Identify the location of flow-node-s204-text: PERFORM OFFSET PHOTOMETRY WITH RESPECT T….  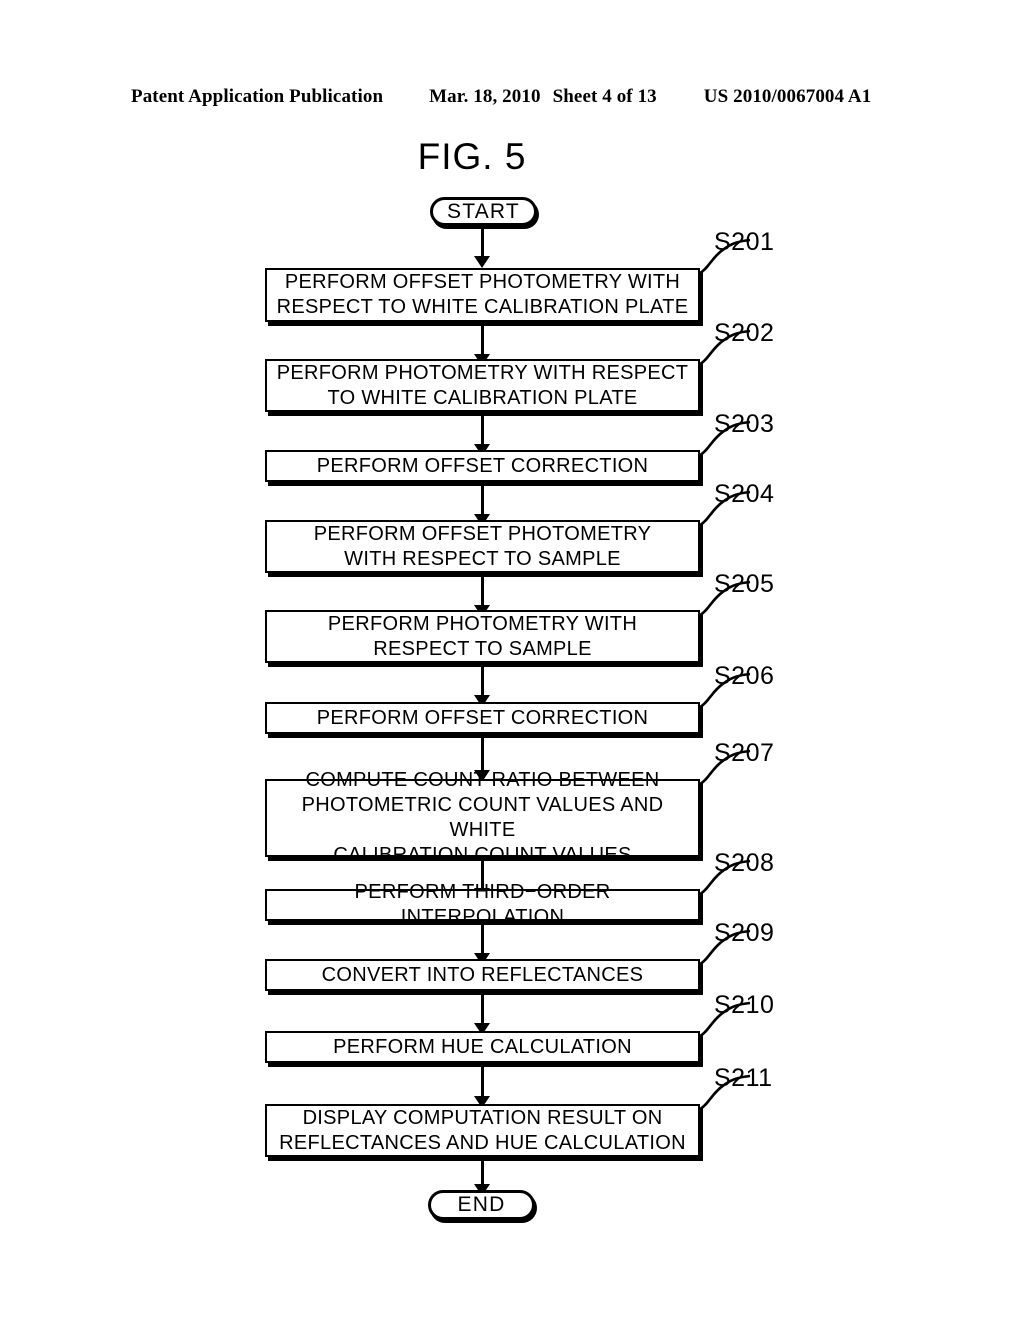
(482, 546).